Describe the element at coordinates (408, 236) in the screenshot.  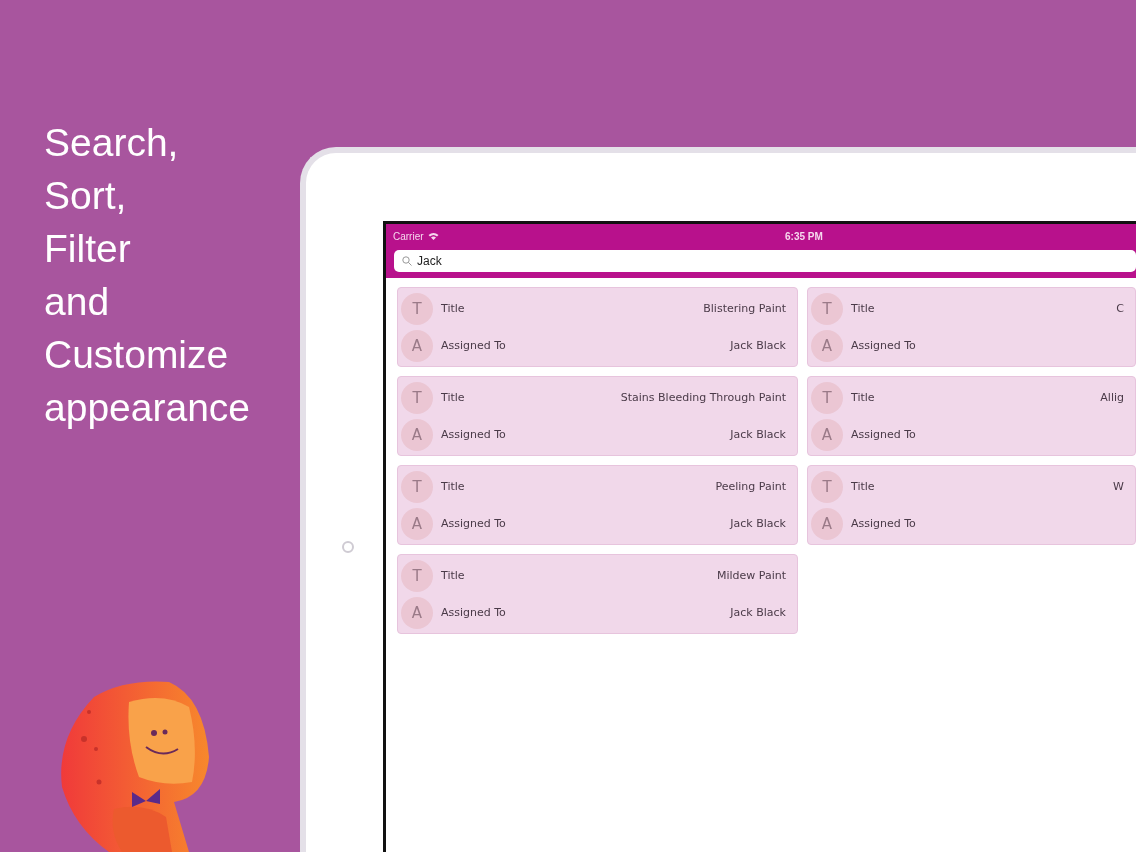
I see `carrier-label: Carrier` at that location.